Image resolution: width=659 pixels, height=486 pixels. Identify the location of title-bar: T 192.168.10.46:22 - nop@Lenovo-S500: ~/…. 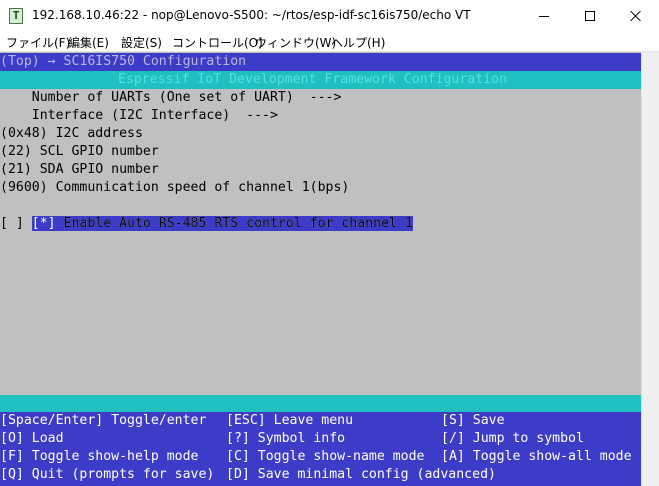
(329, 16).